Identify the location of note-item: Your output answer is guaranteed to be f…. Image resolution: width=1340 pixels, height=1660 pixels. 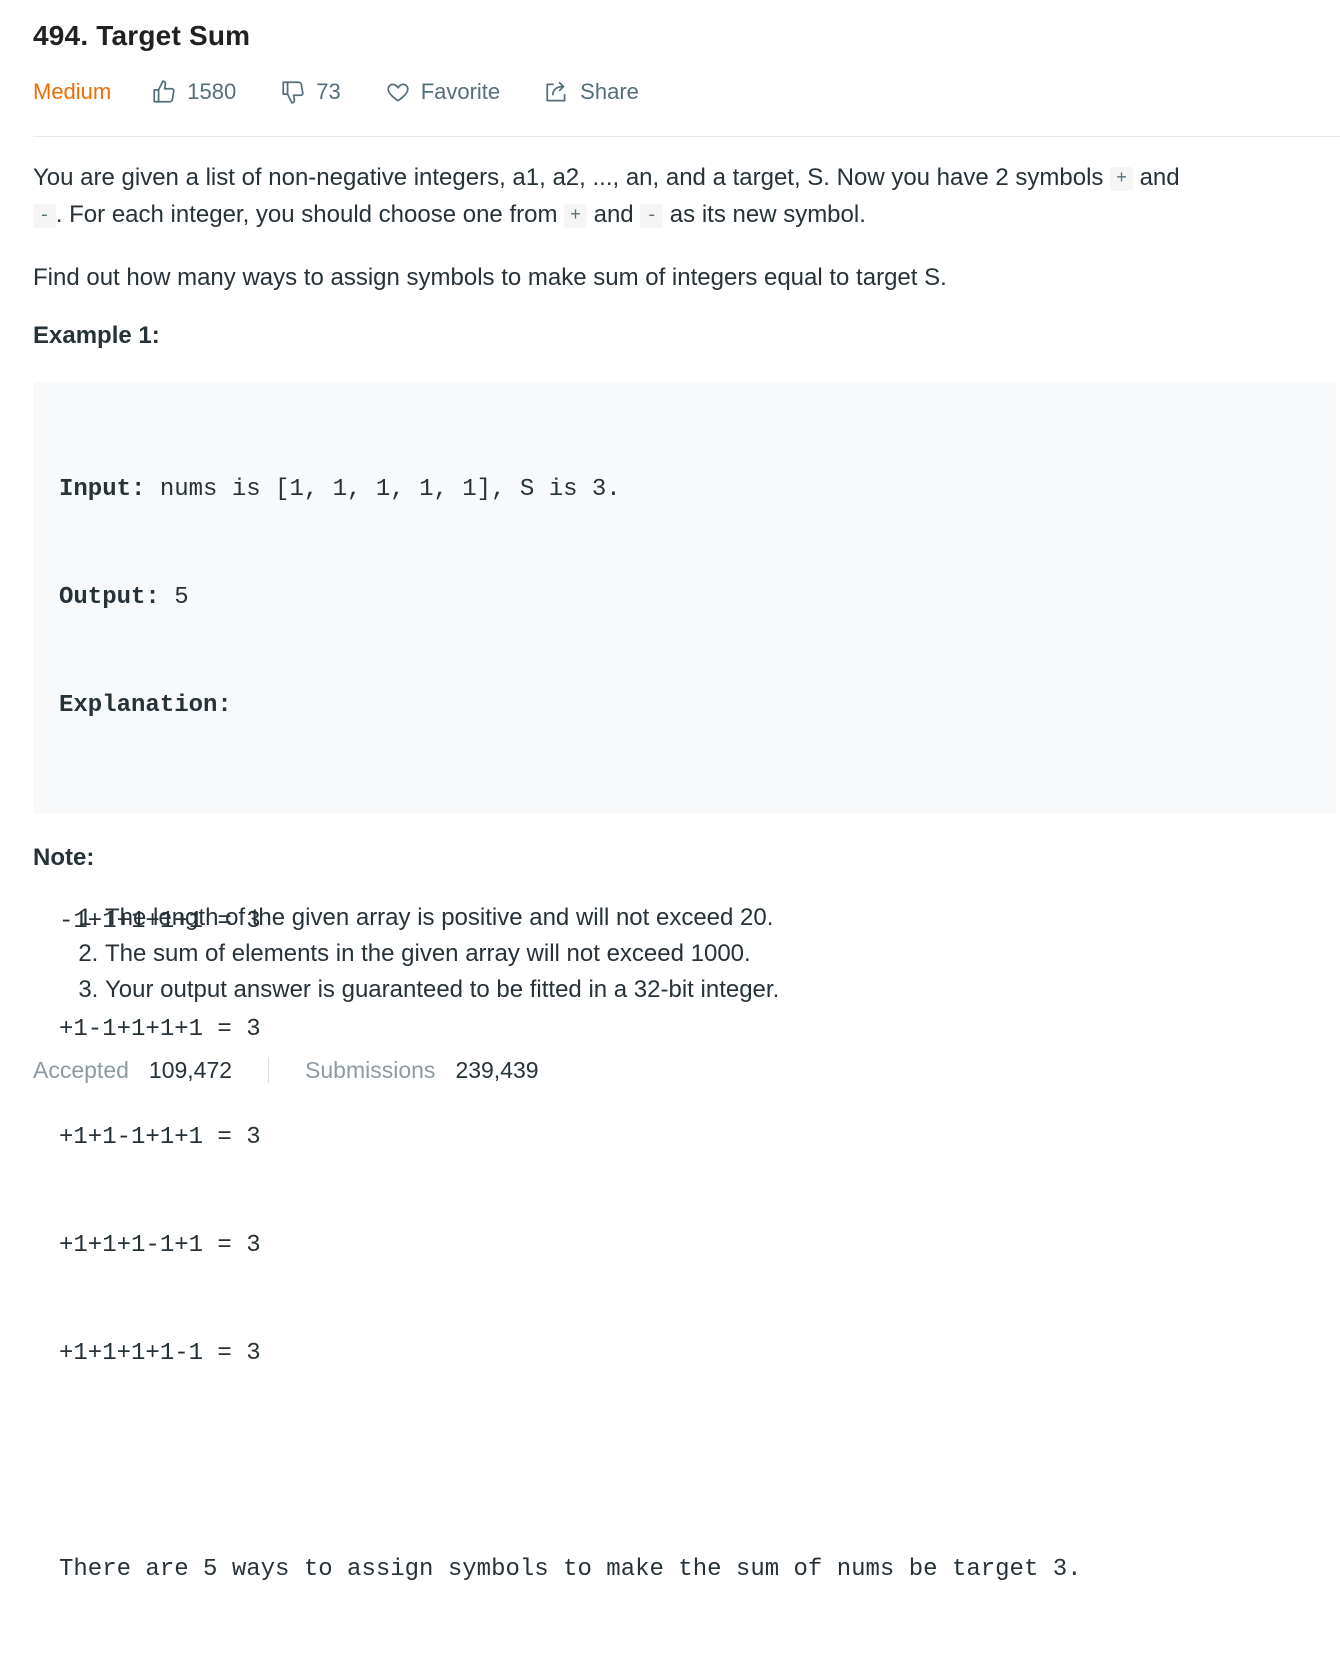
(442, 990).